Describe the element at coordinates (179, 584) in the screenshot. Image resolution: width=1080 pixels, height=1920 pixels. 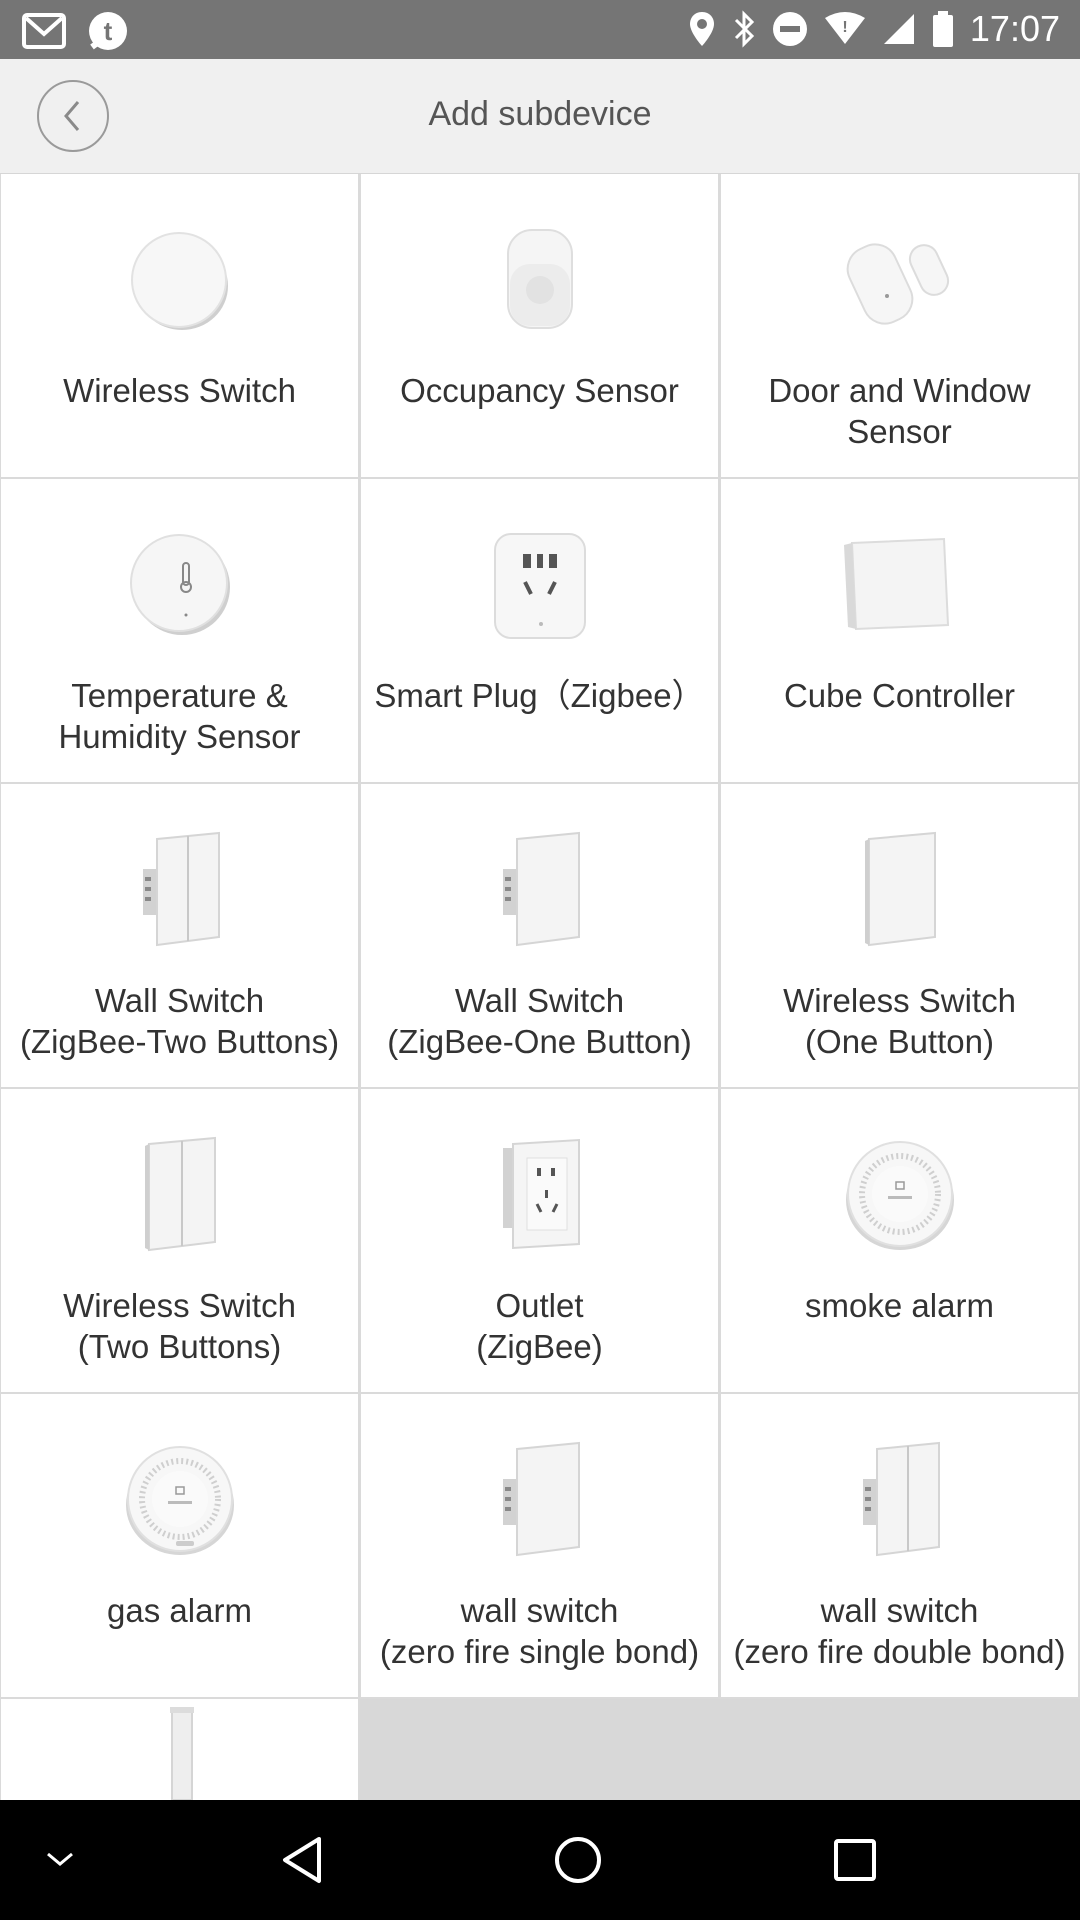
I see `thermometer-sensor-device-icon` at that location.